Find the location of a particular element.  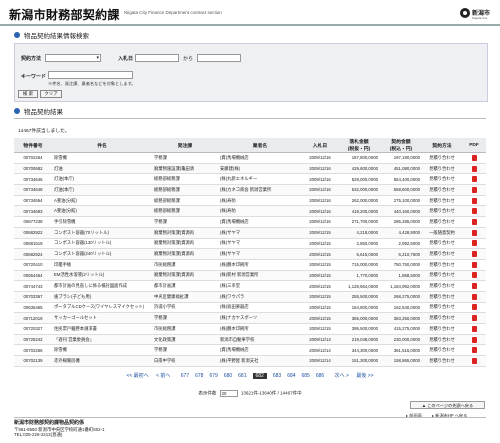

page-link: 684 is located at coordinates (291, 376).